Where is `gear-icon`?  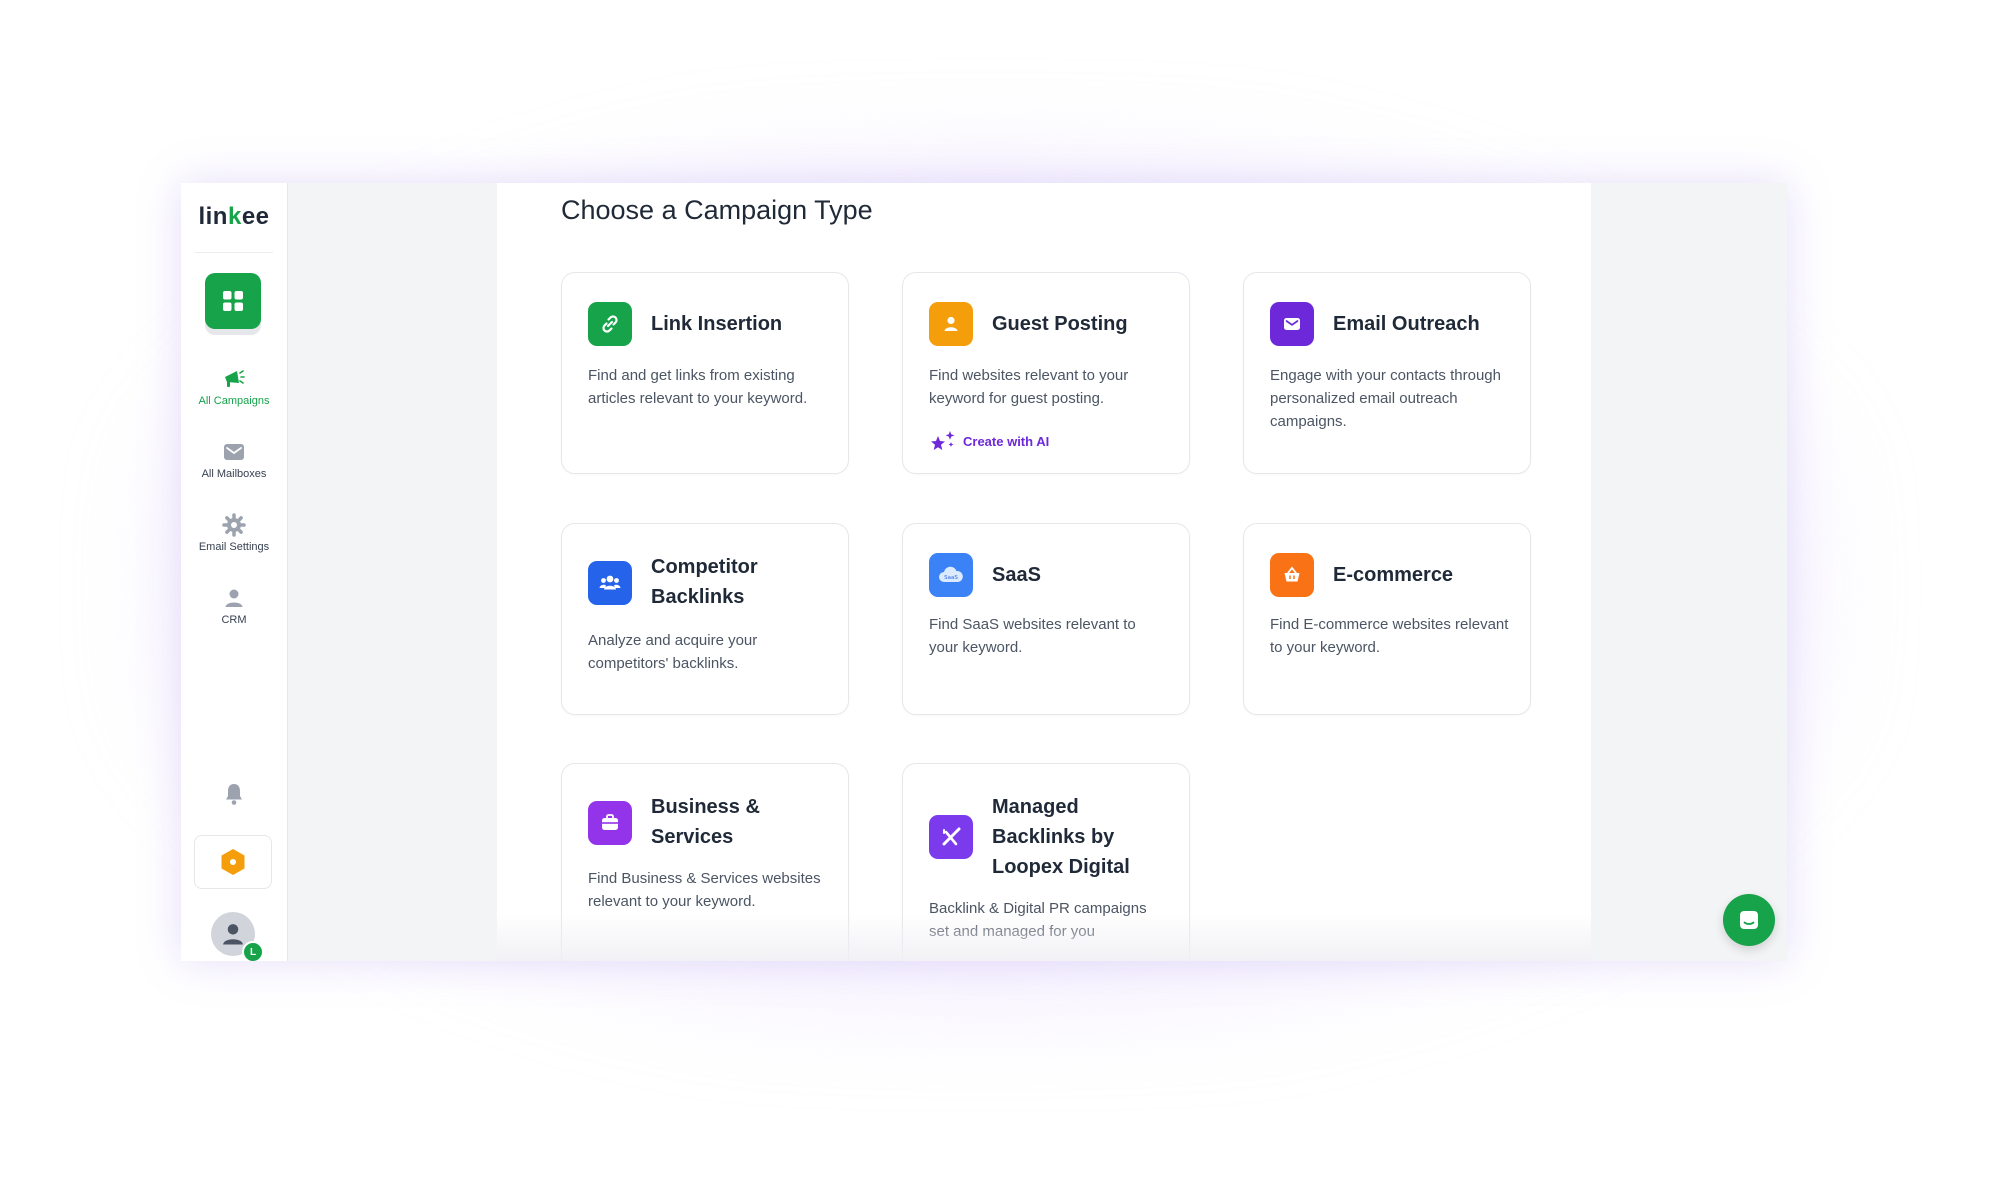 gear-icon is located at coordinates (234, 525).